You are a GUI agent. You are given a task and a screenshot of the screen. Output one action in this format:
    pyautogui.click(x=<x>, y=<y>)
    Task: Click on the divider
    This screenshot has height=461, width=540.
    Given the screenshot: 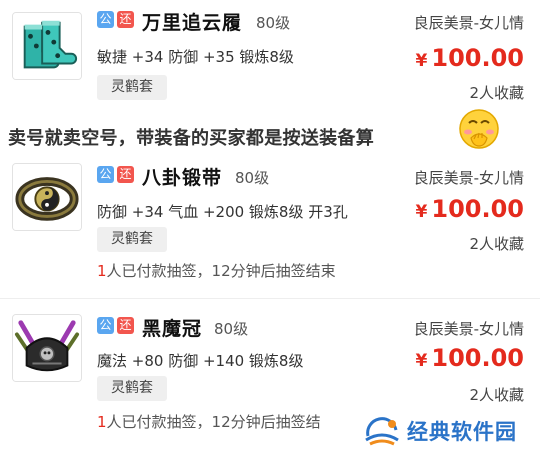 What is the action you would take?
    pyautogui.click(x=270, y=298)
    